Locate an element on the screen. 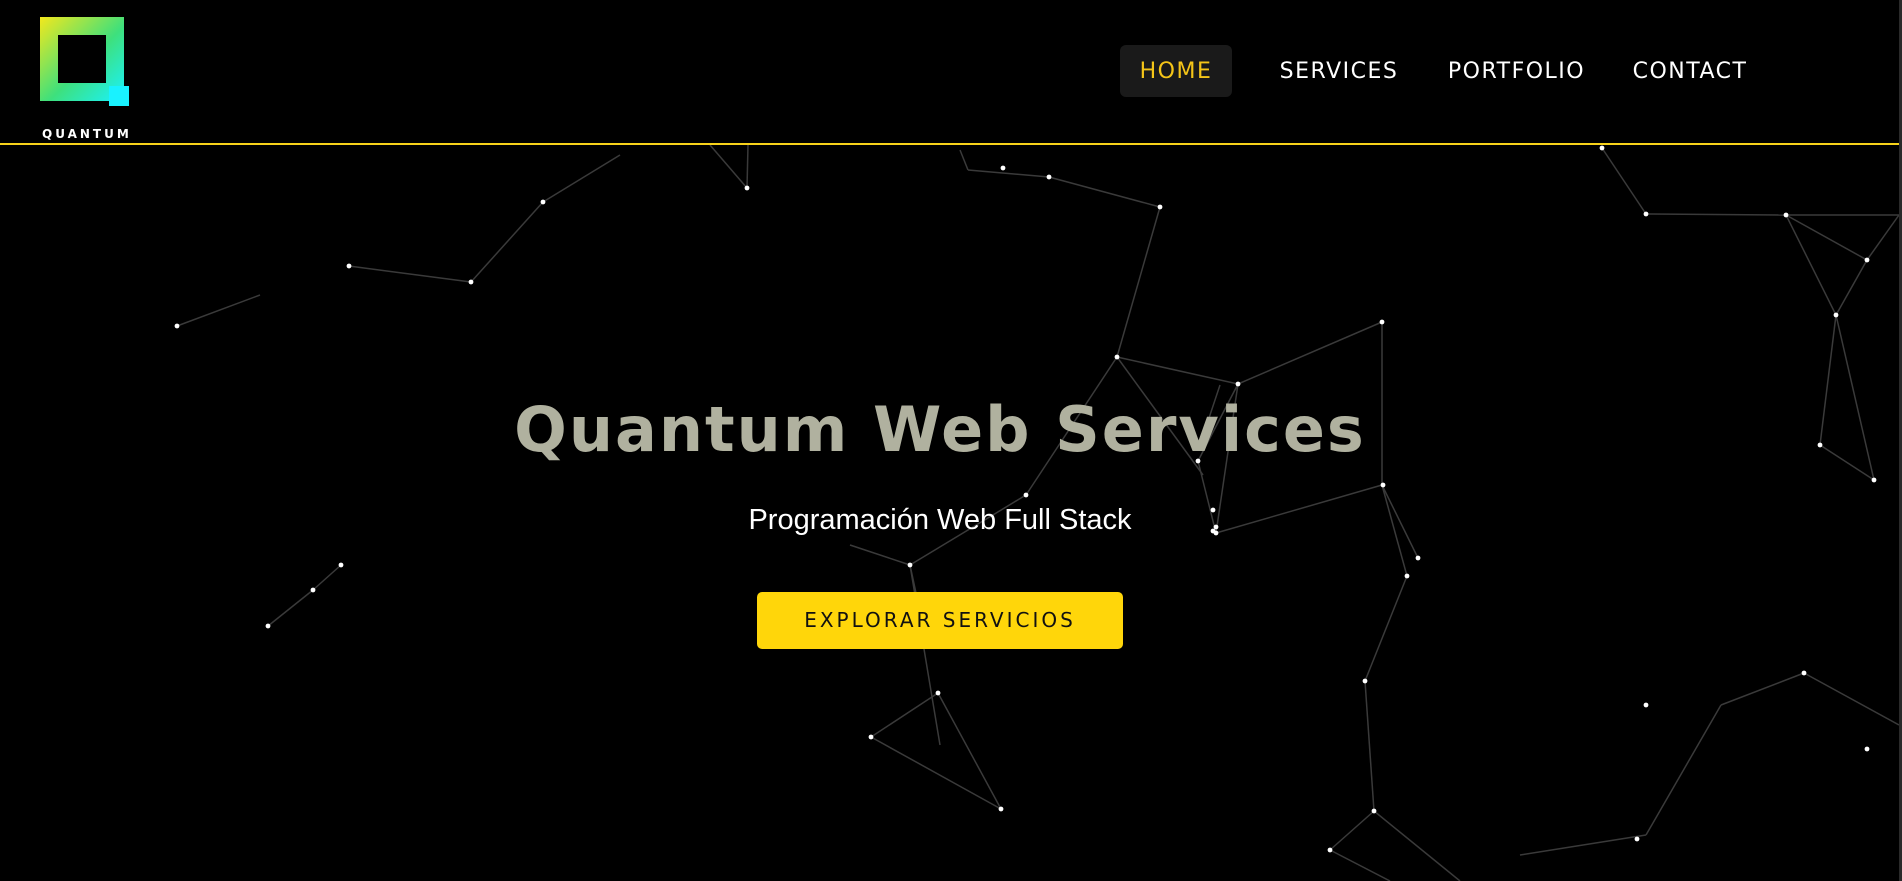  hero-subtitle: Programación Web Full Stack is located at coordinates (940, 520).